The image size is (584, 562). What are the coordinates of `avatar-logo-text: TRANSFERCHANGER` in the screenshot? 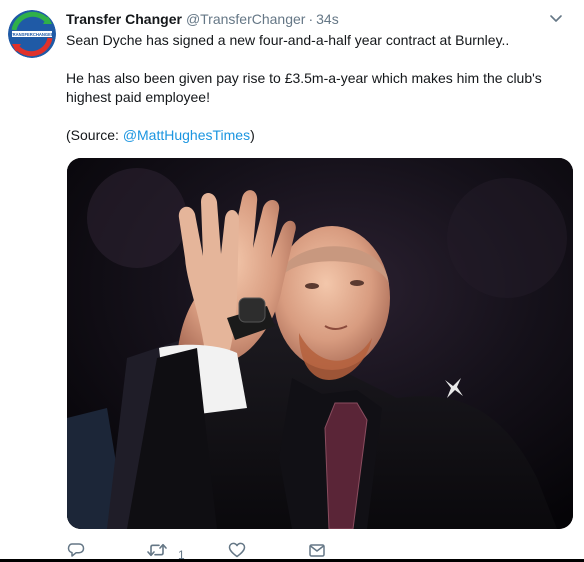 It's located at (32, 34).